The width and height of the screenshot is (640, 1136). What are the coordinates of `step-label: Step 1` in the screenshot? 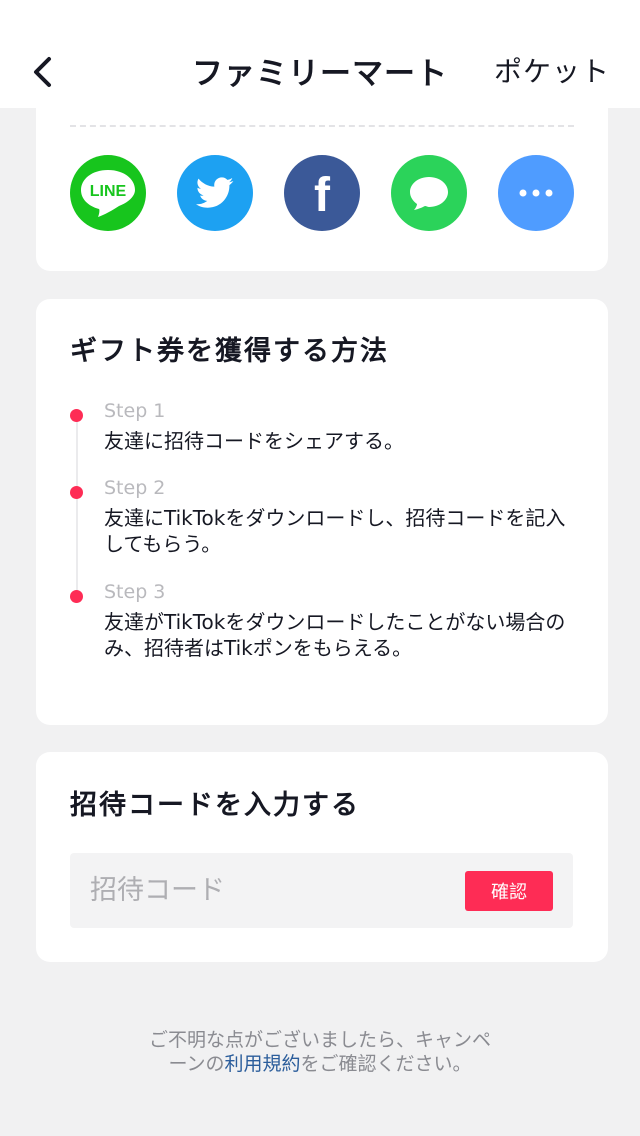 It's located at (135, 411).